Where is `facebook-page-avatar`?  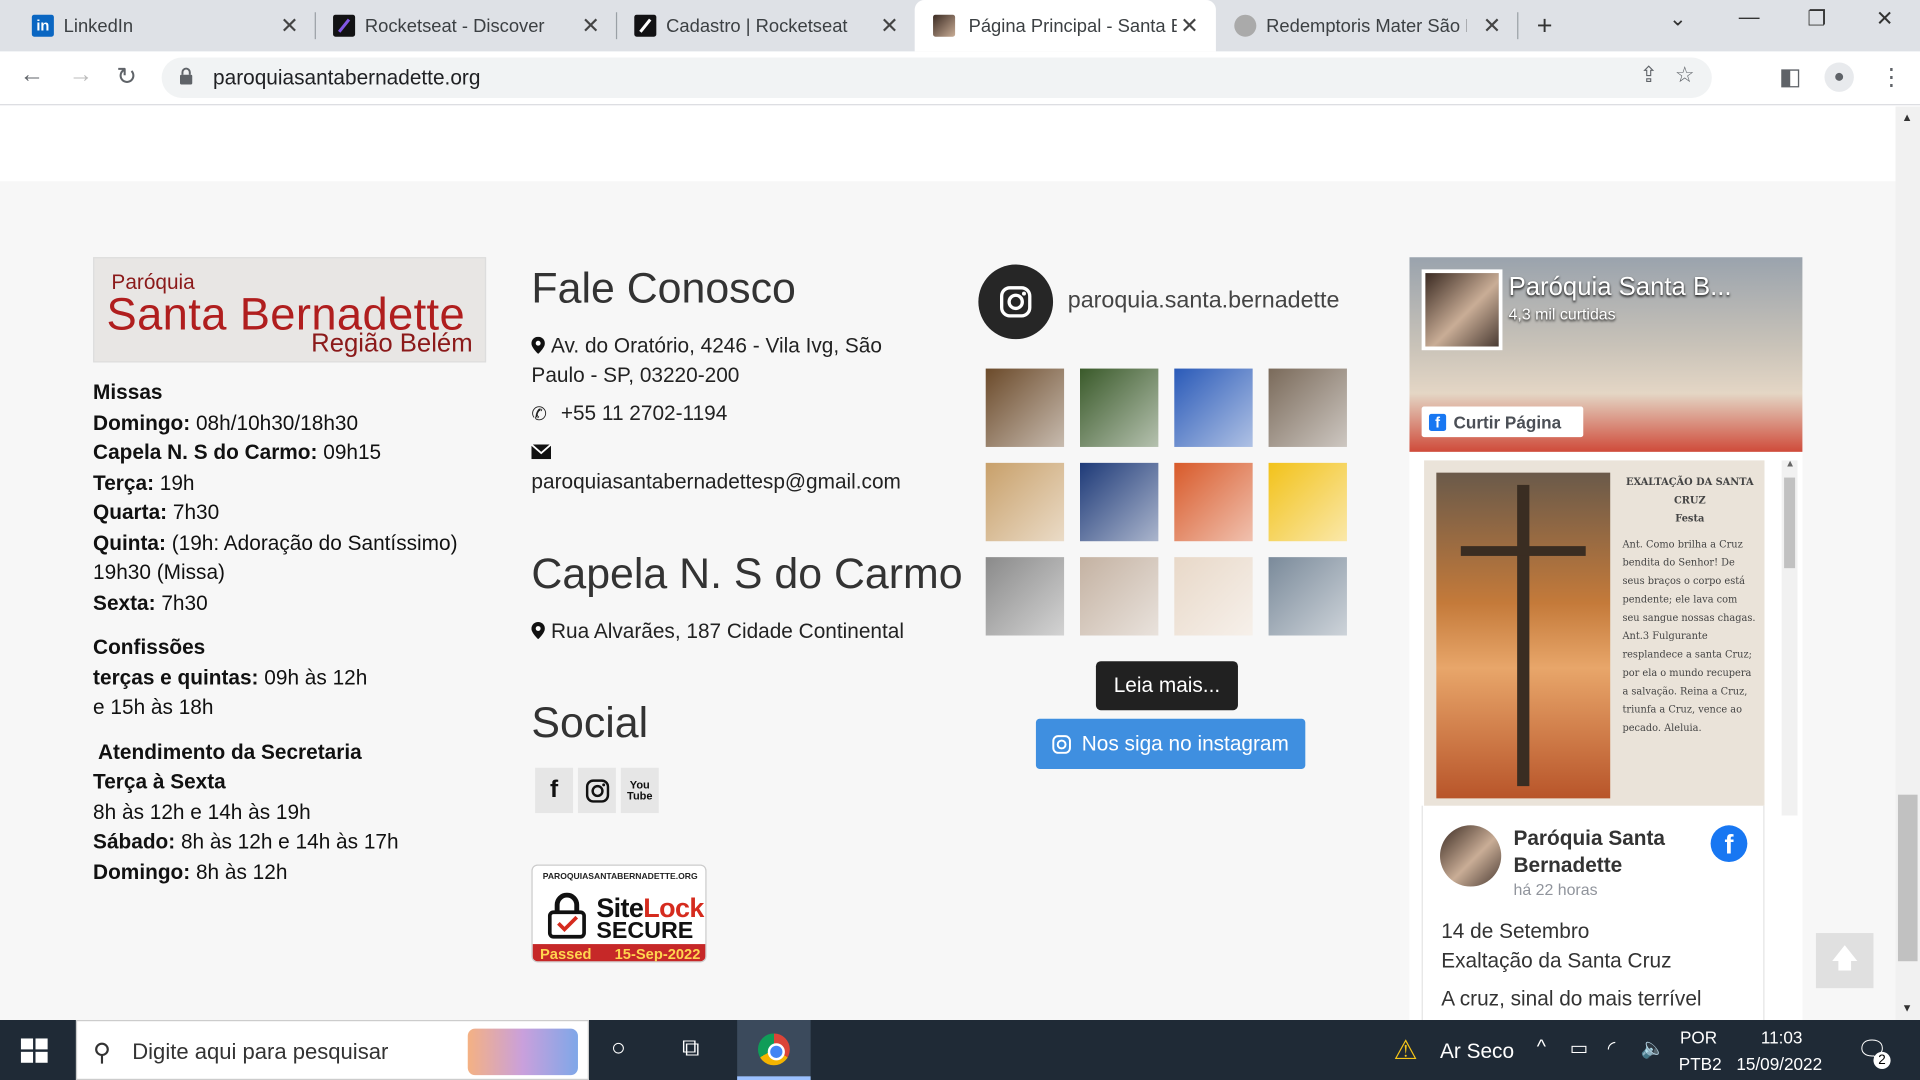 facebook-page-avatar is located at coordinates (1462, 310).